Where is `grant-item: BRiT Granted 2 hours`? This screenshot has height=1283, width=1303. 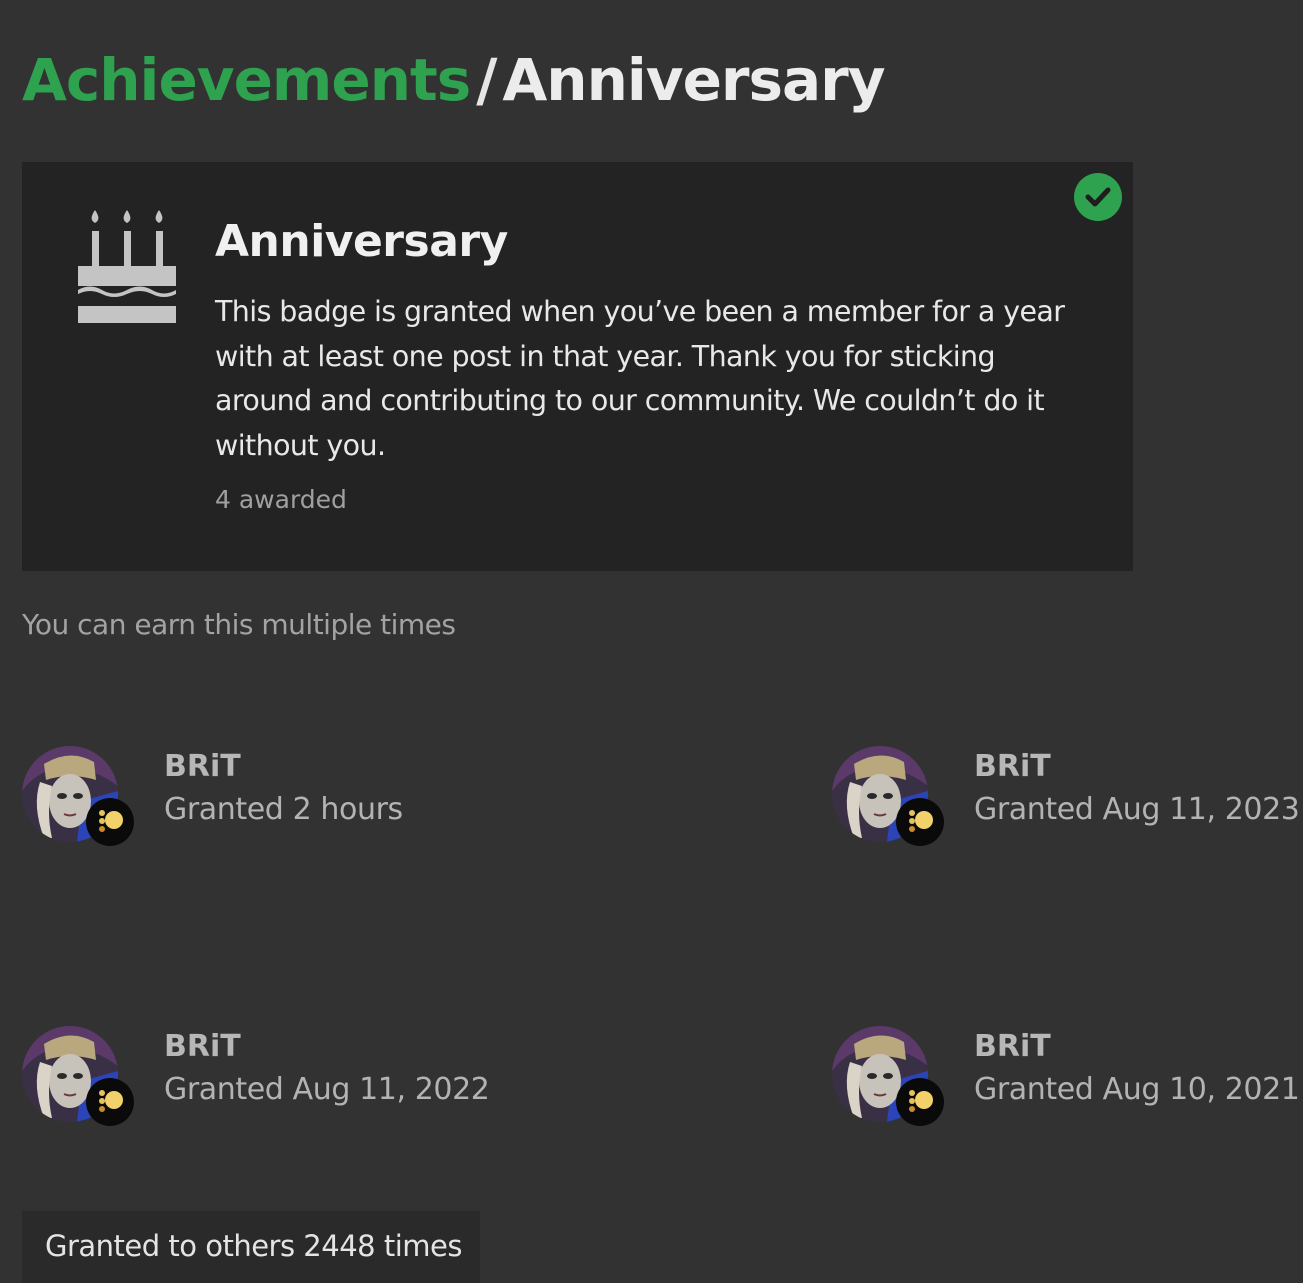 grant-item: BRiT Granted 2 hours is located at coordinates (257, 796).